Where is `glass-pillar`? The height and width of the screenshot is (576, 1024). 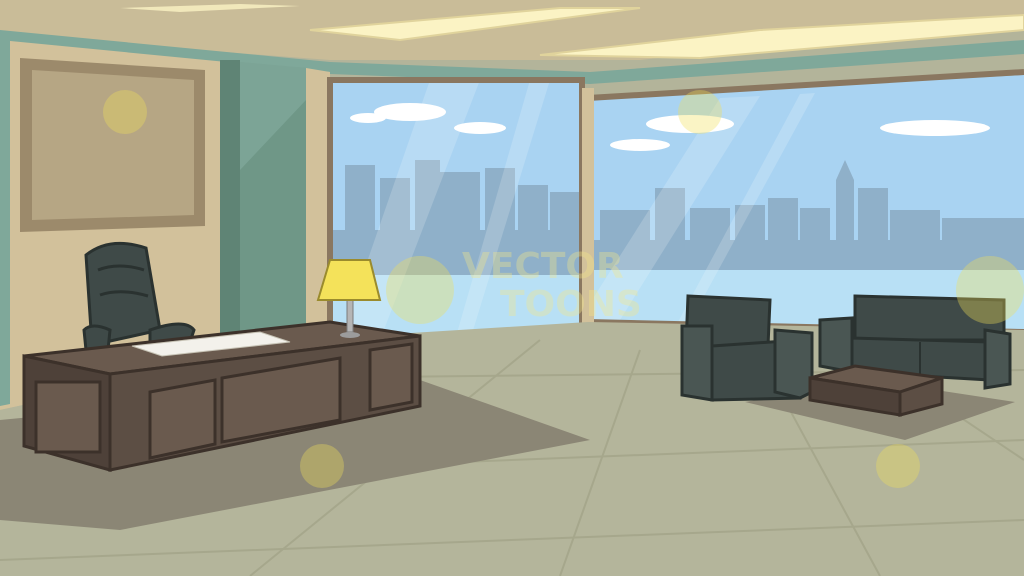 glass-pillar is located at coordinates (263, 206).